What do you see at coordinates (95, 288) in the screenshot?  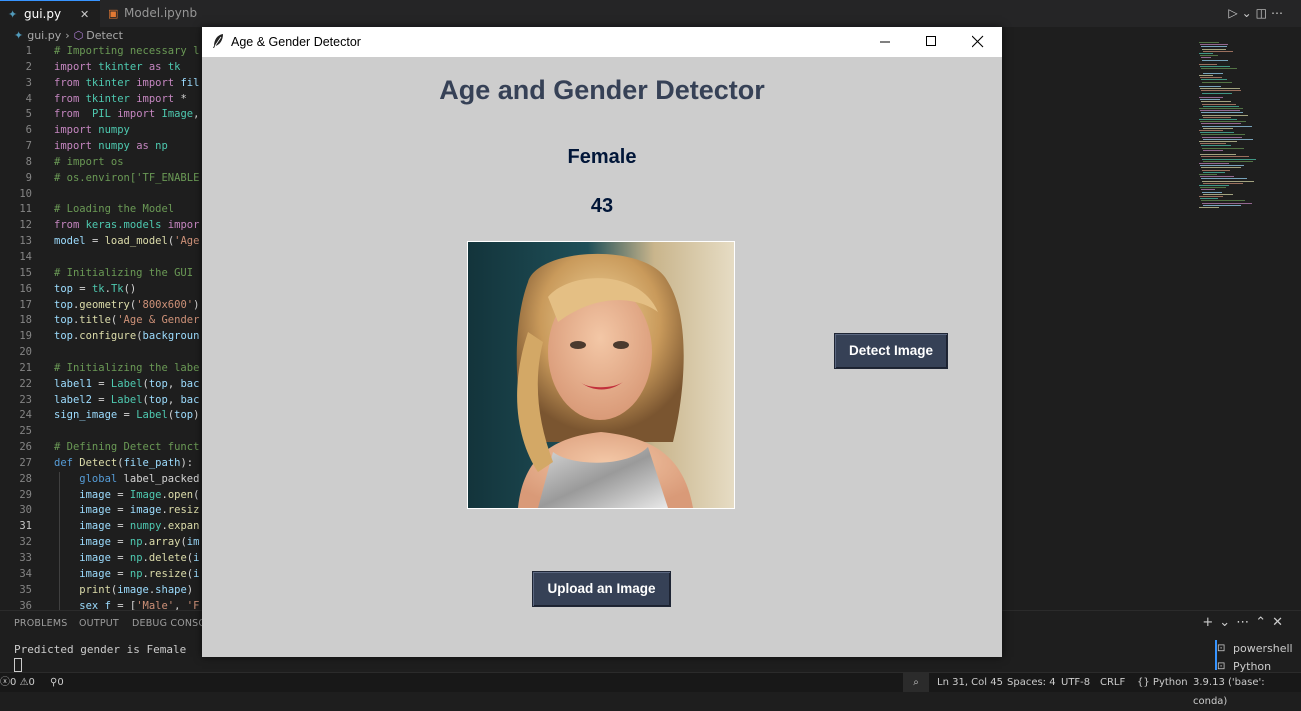 I see `code-text: top = tk.Tk()` at bounding box center [95, 288].